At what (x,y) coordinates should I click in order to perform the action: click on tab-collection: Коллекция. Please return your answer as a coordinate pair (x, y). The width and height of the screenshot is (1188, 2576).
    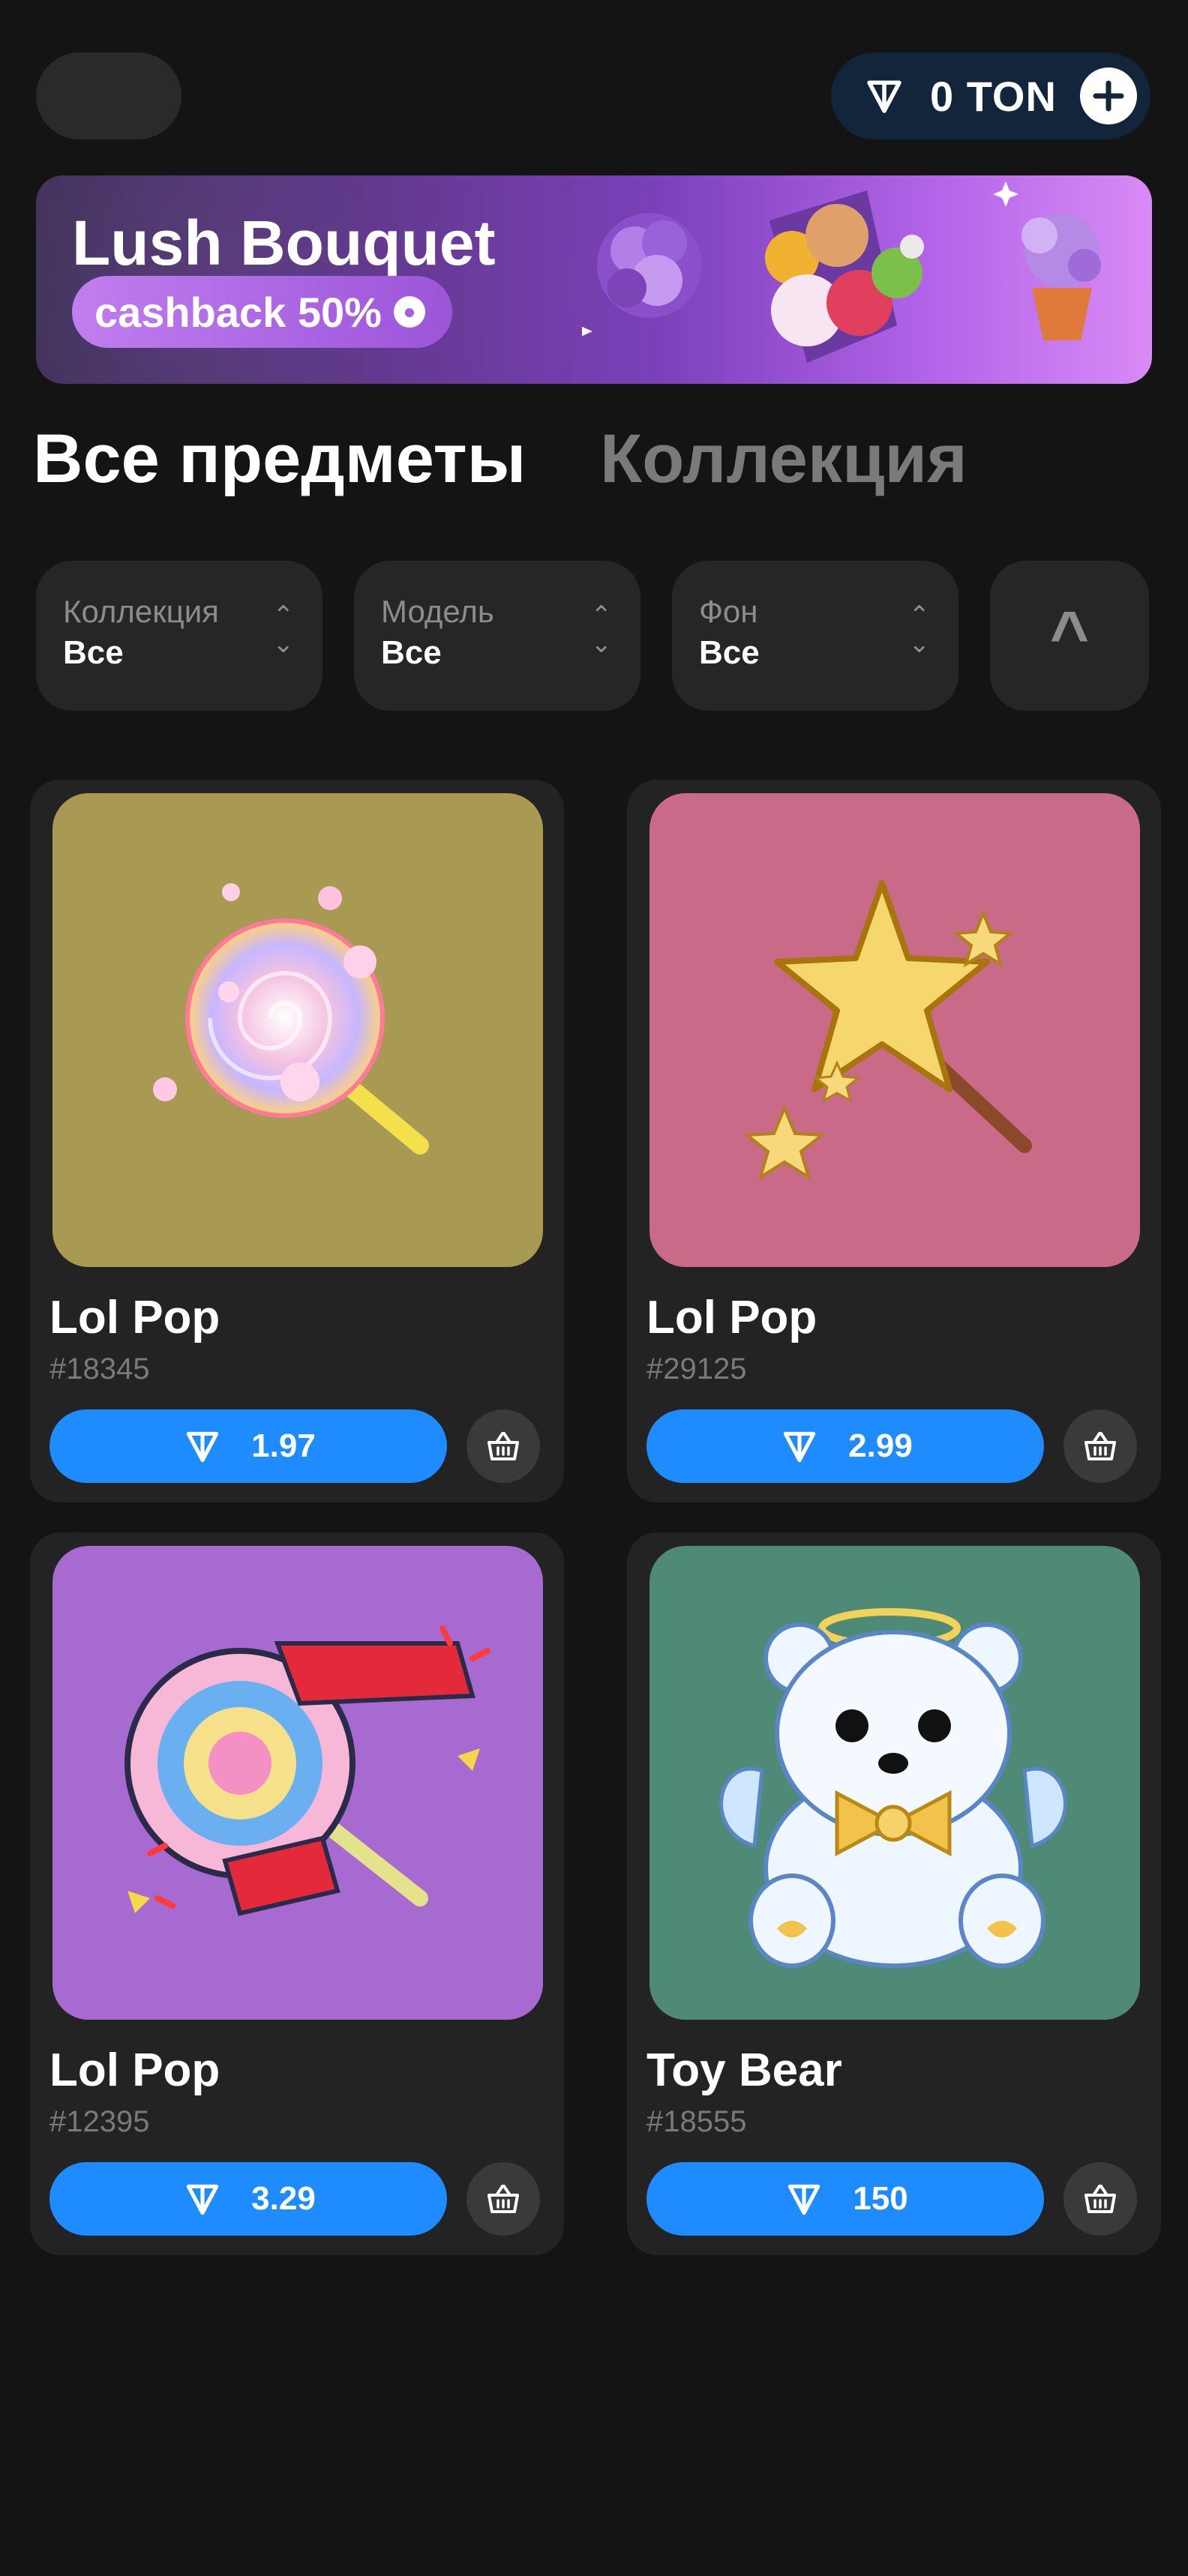
    Looking at the image, I should click on (784, 459).